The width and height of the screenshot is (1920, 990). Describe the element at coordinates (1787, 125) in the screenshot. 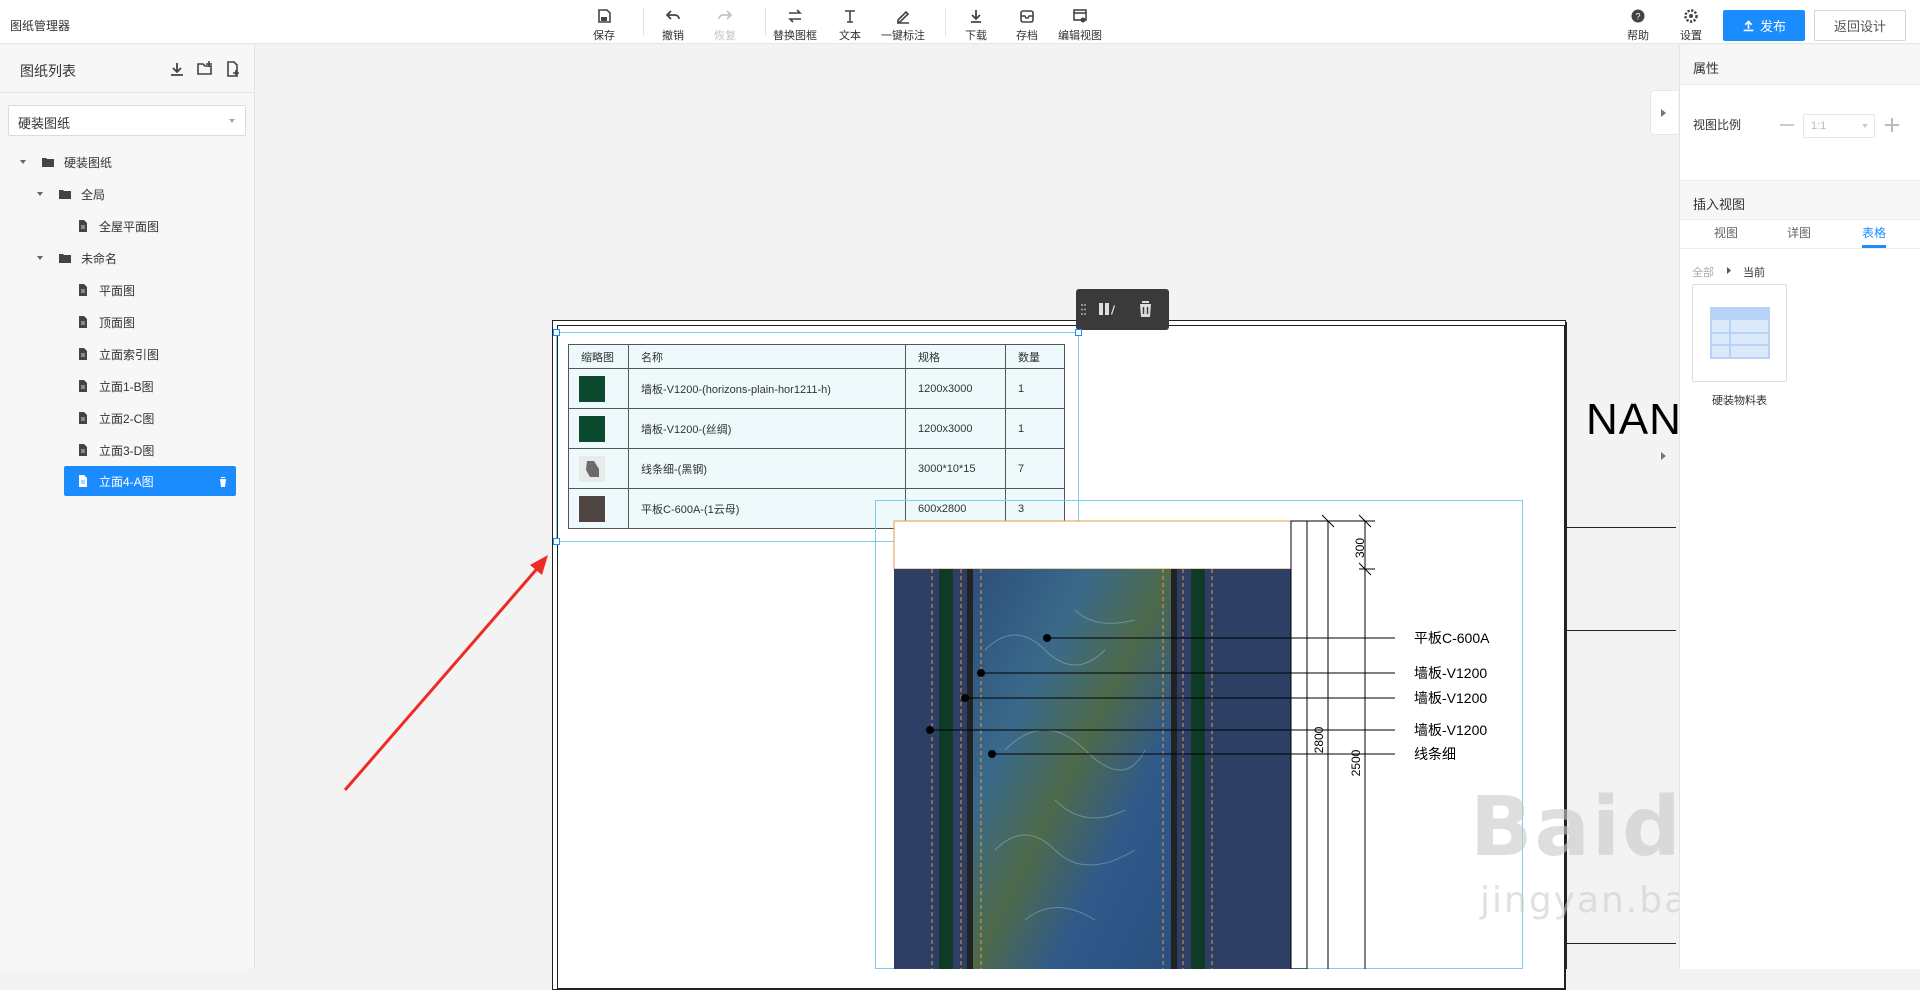

I see `minus-icon` at that location.